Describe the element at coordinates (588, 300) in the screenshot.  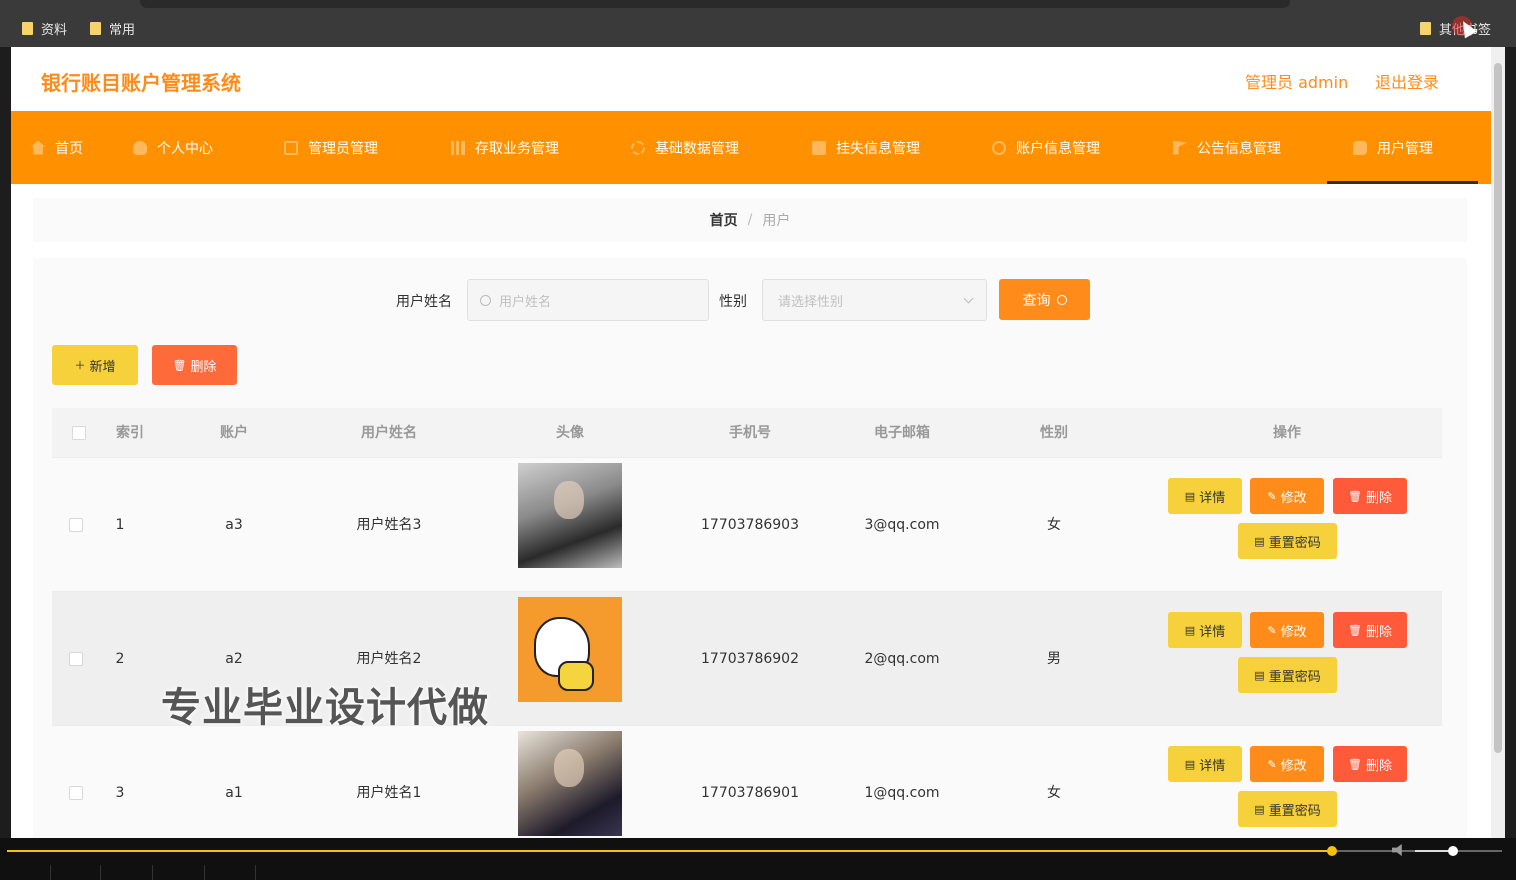
I see `name-search-input: 用户姓名` at that location.